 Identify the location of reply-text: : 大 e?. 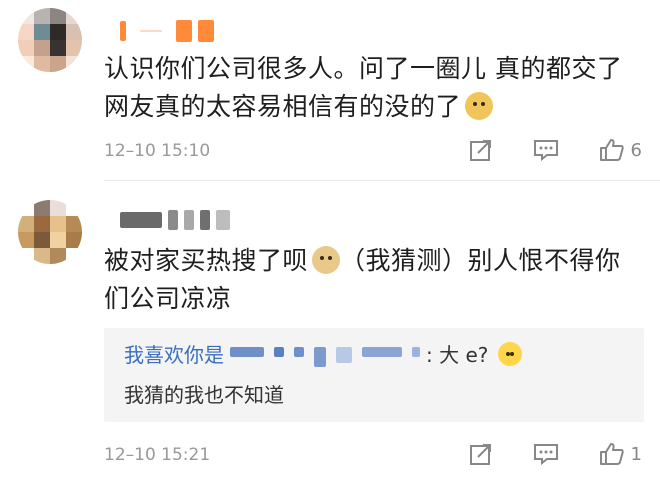
(457, 355).